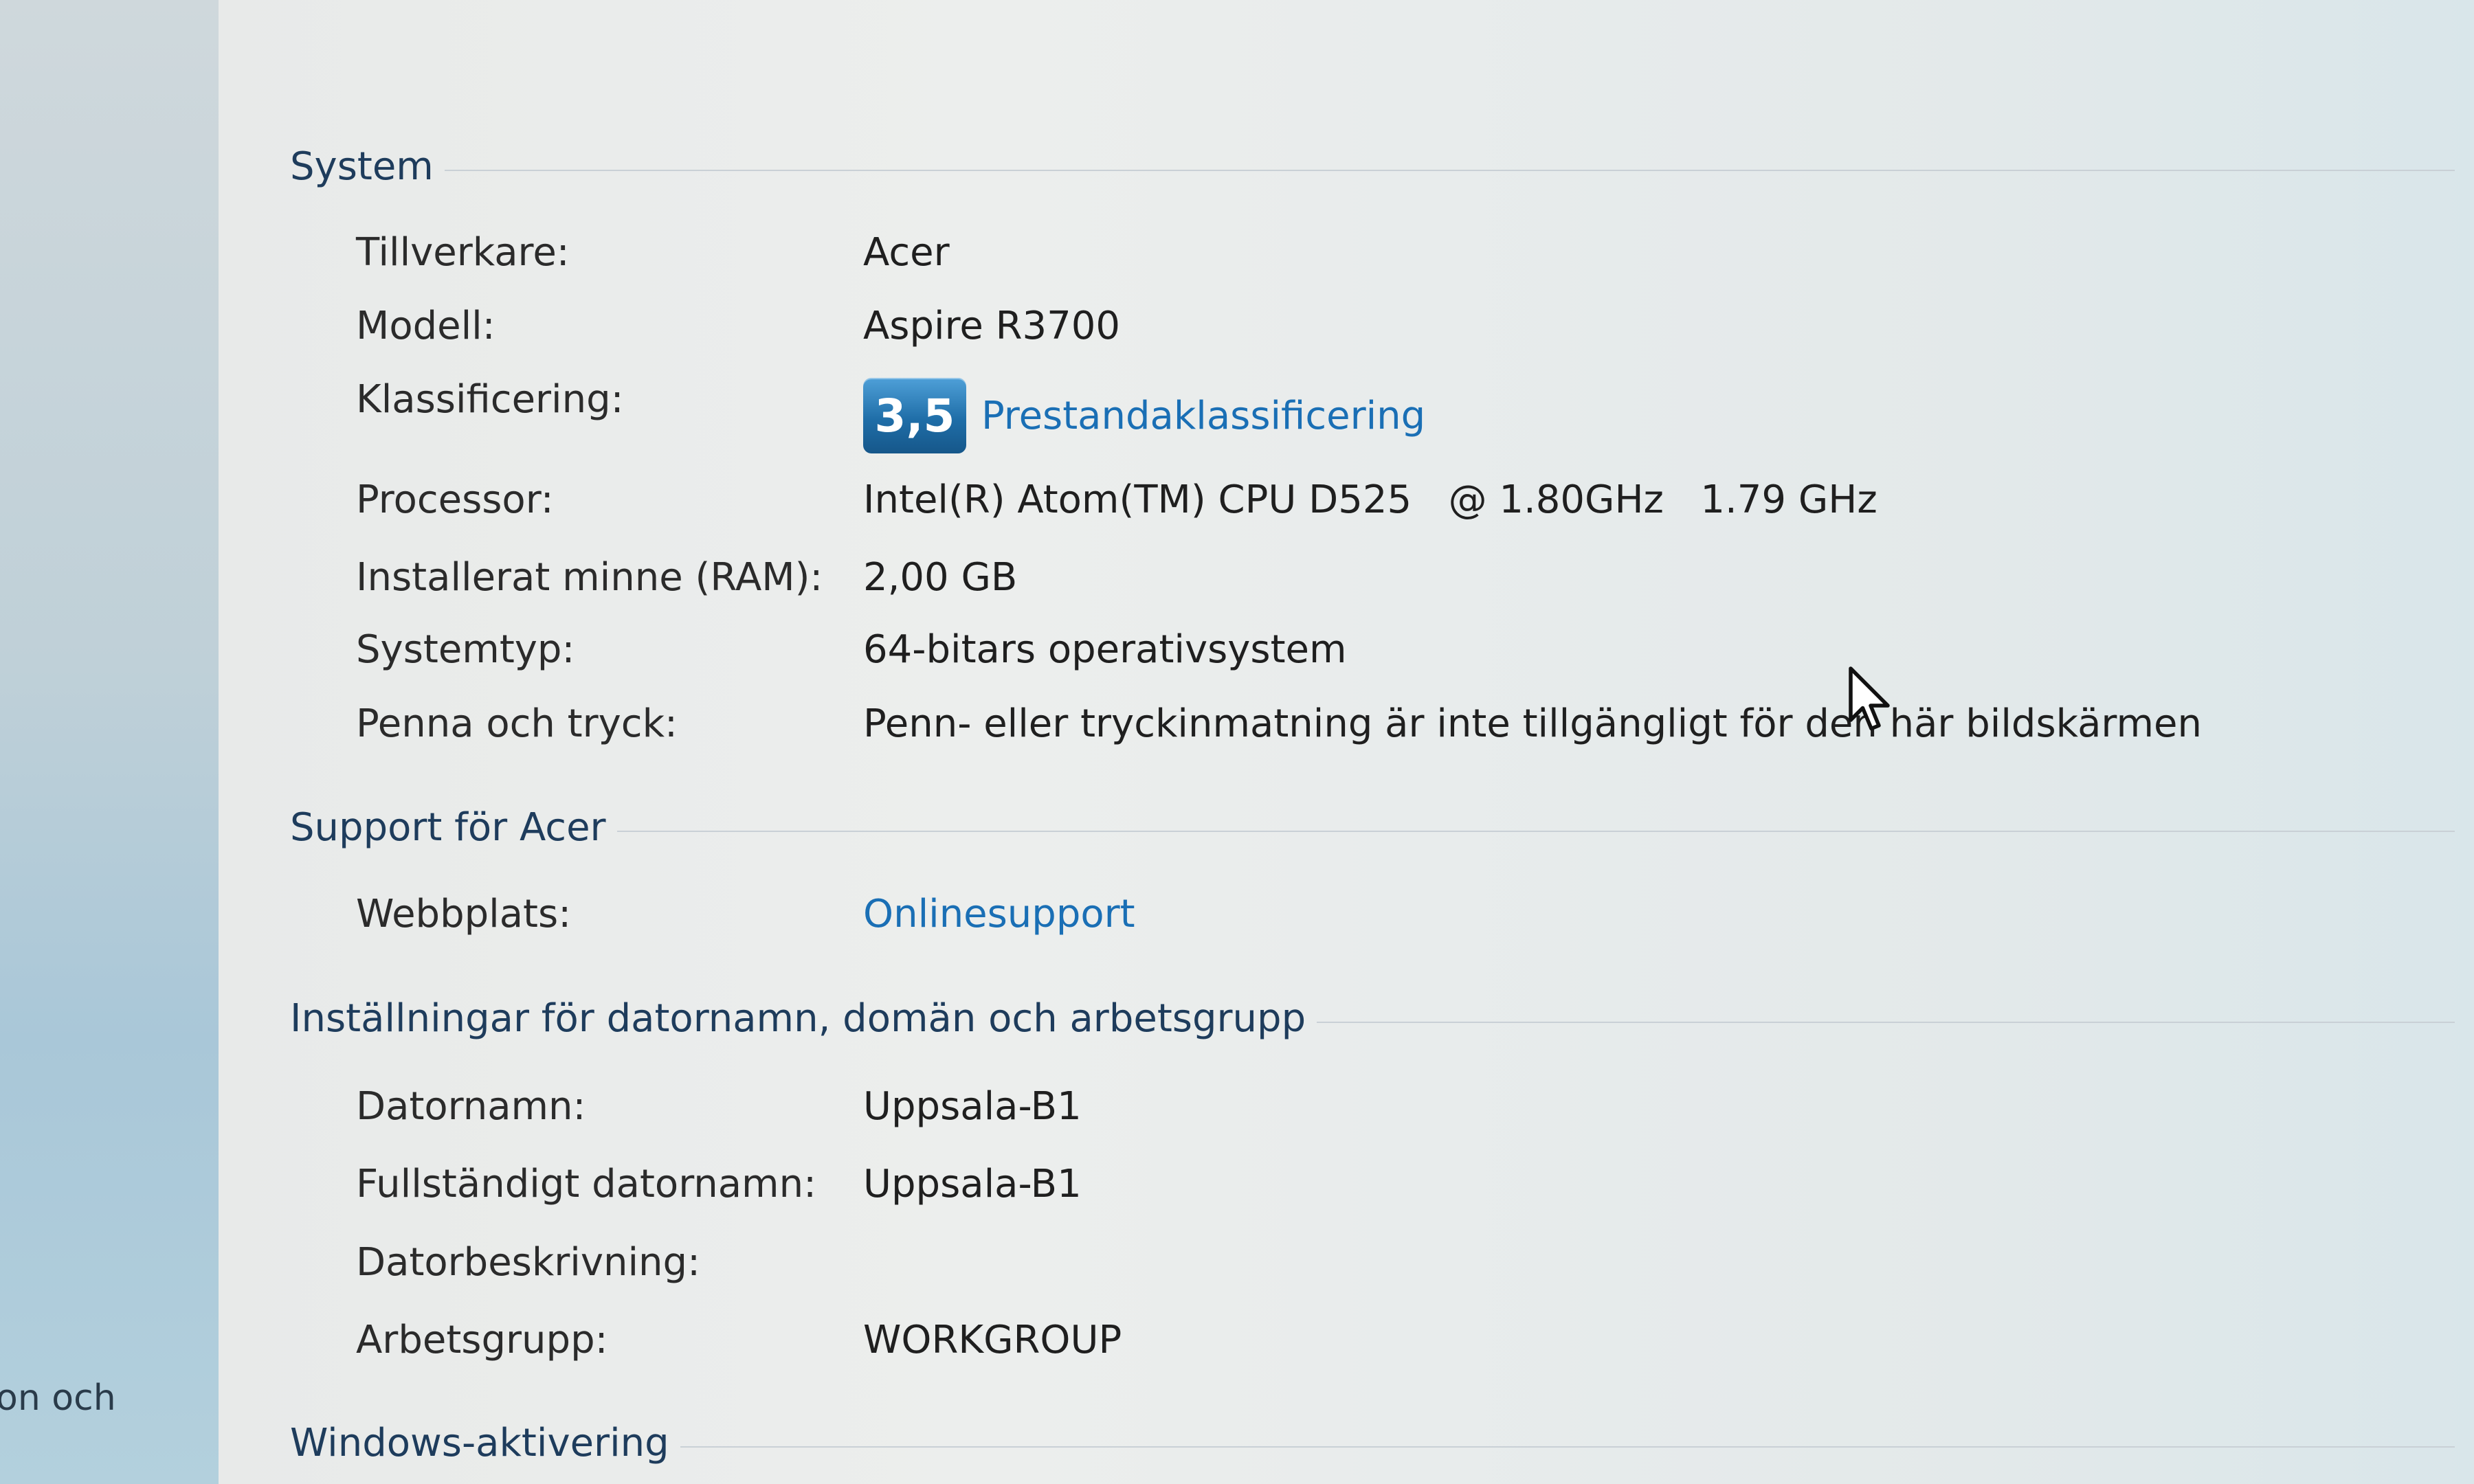 This screenshot has height=1484, width=2474. I want to click on computer-name-value: Uppsala-B1, so click(973, 1106).